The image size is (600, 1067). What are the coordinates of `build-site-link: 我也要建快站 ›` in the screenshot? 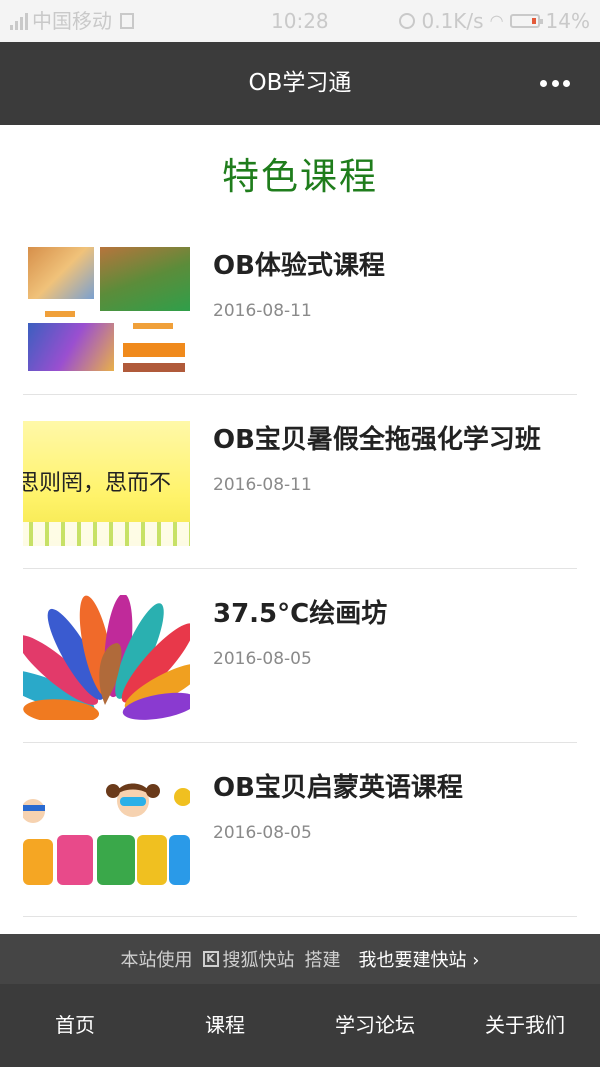 It's located at (419, 959).